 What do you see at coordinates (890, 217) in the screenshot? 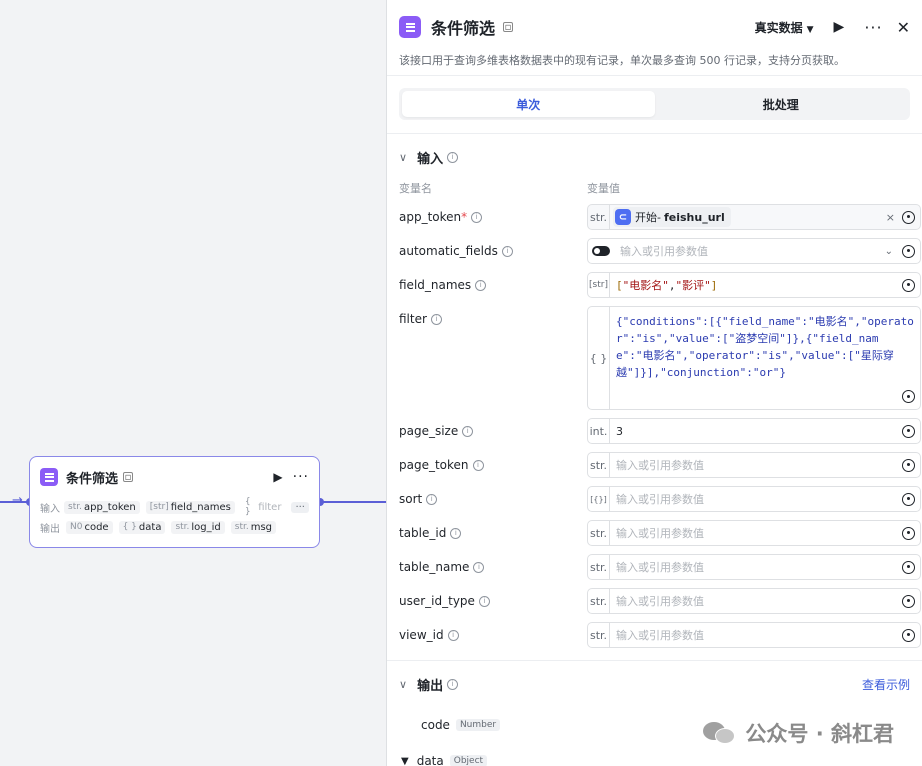
I see `clear-icon: ×` at bounding box center [890, 217].